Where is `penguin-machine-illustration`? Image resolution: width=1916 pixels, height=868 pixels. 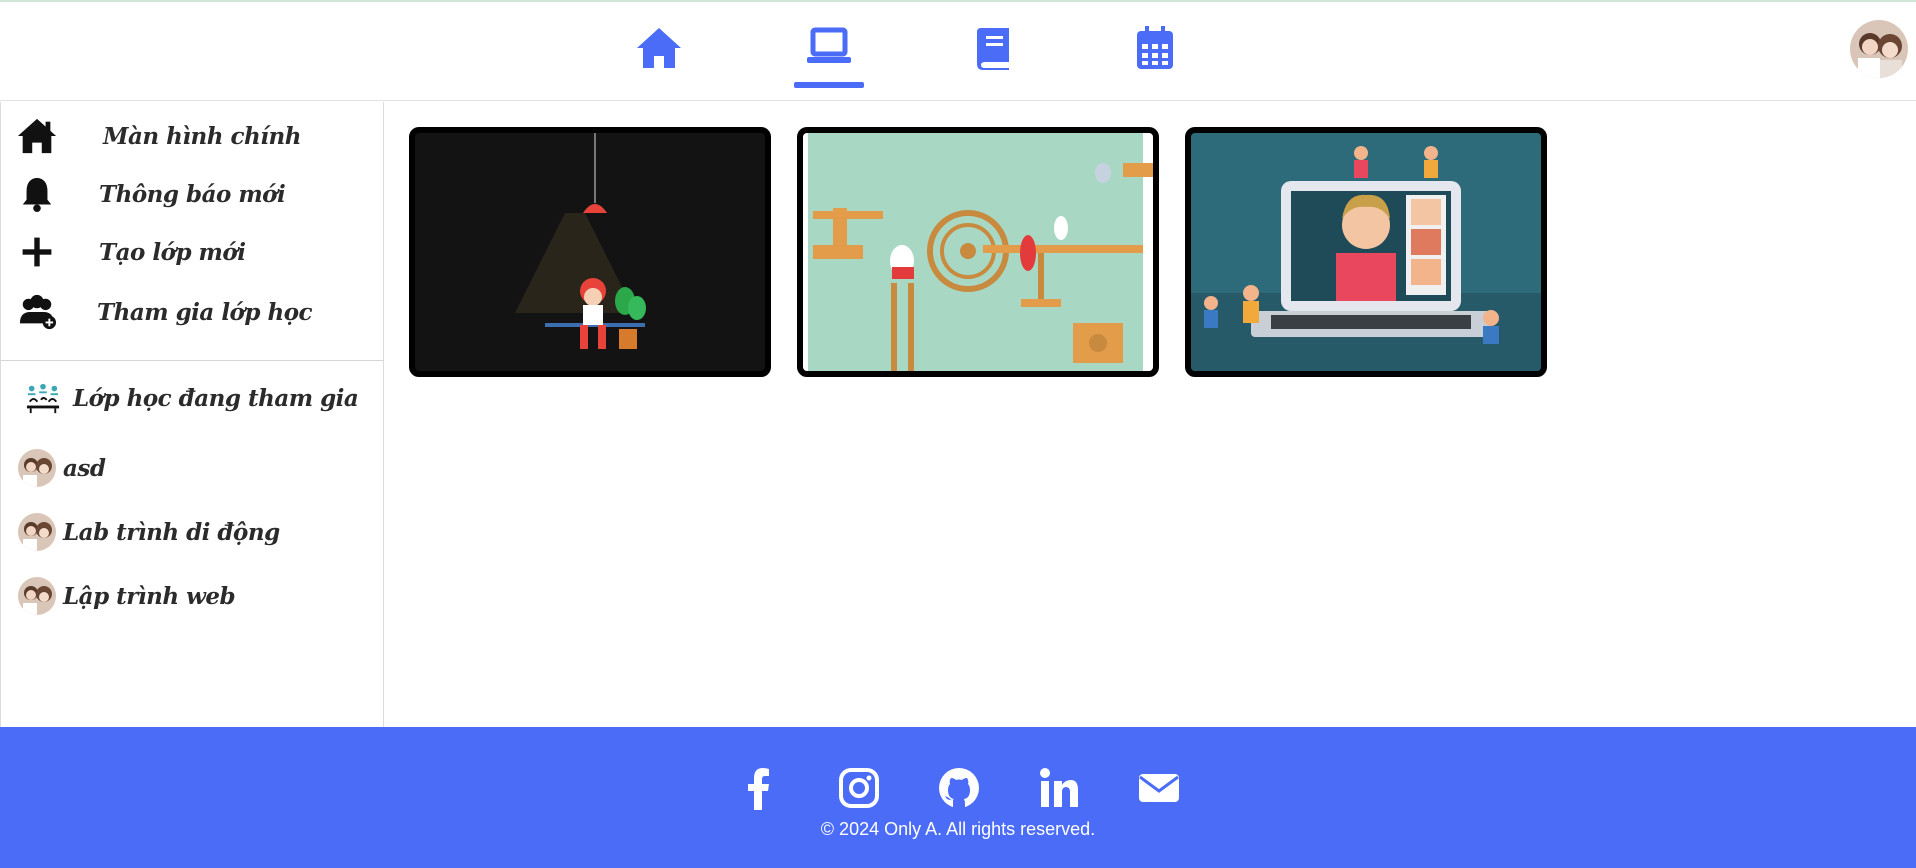 penguin-machine-illustration is located at coordinates (978, 252).